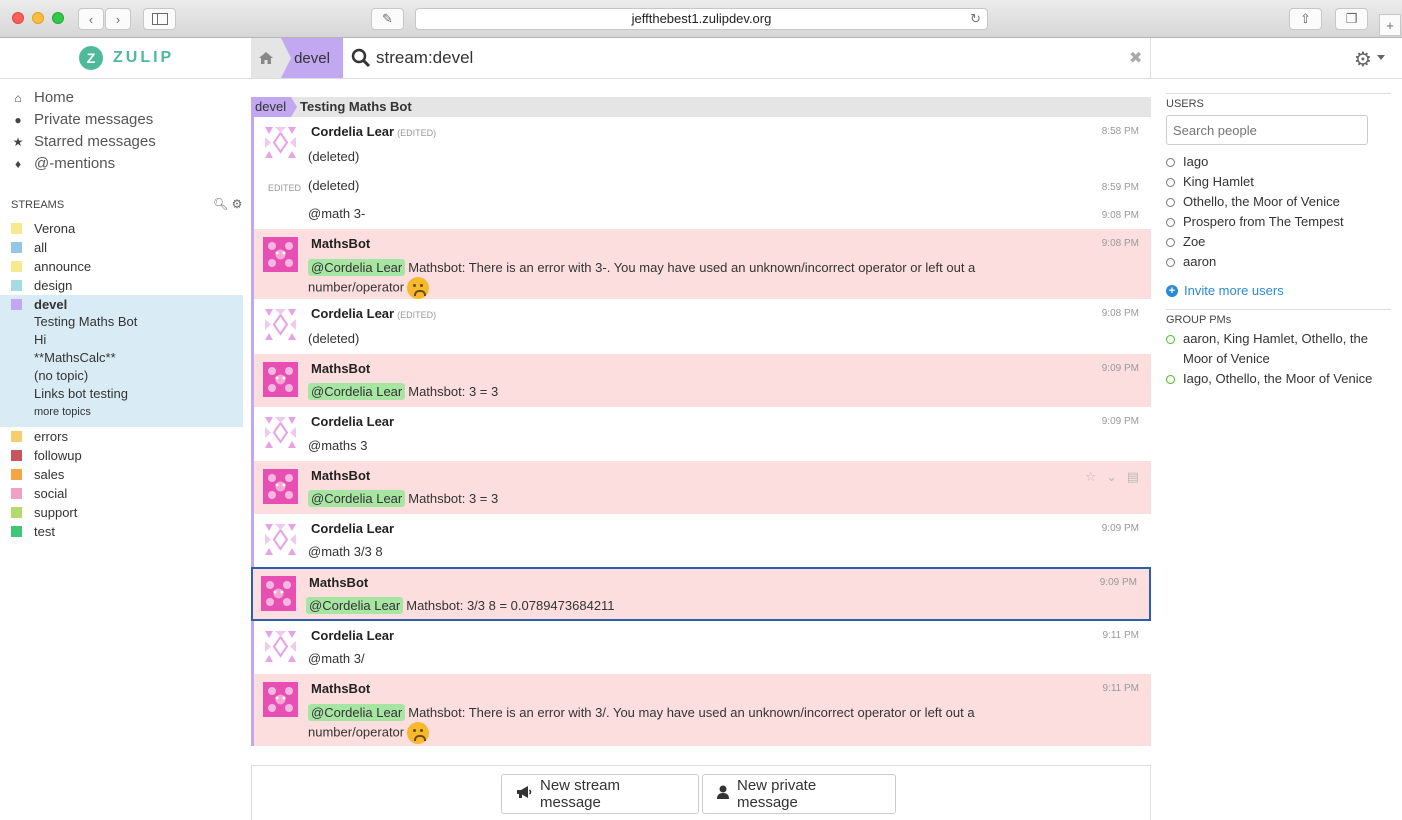 The height and width of the screenshot is (820, 1402). Describe the element at coordinates (82, 119) in the screenshot. I see `nav-private-messages: ● Private messages` at that location.